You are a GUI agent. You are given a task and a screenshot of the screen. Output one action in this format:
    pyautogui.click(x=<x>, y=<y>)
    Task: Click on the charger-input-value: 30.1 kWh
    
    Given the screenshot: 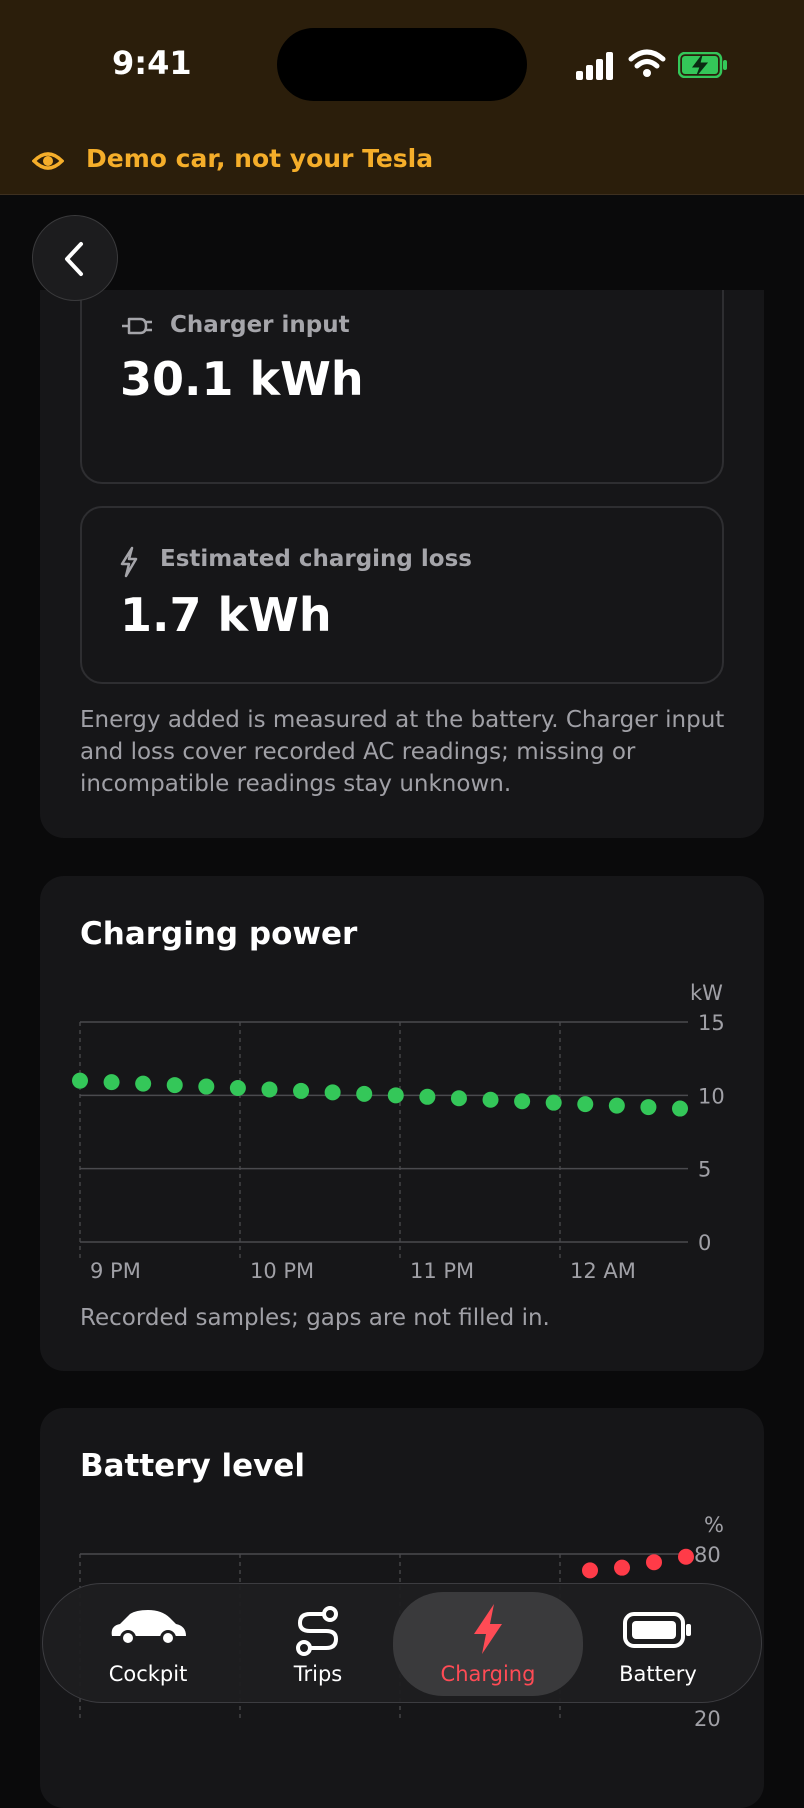 What is the action you would take?
    pyautogui.click(x=242, y=379)
    